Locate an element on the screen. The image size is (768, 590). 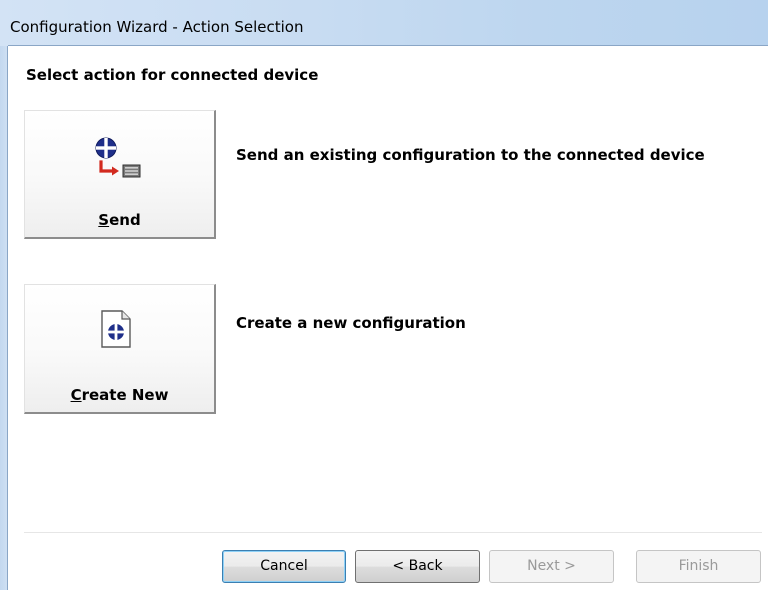
window-frame-left is located at coordinates (4, 318).